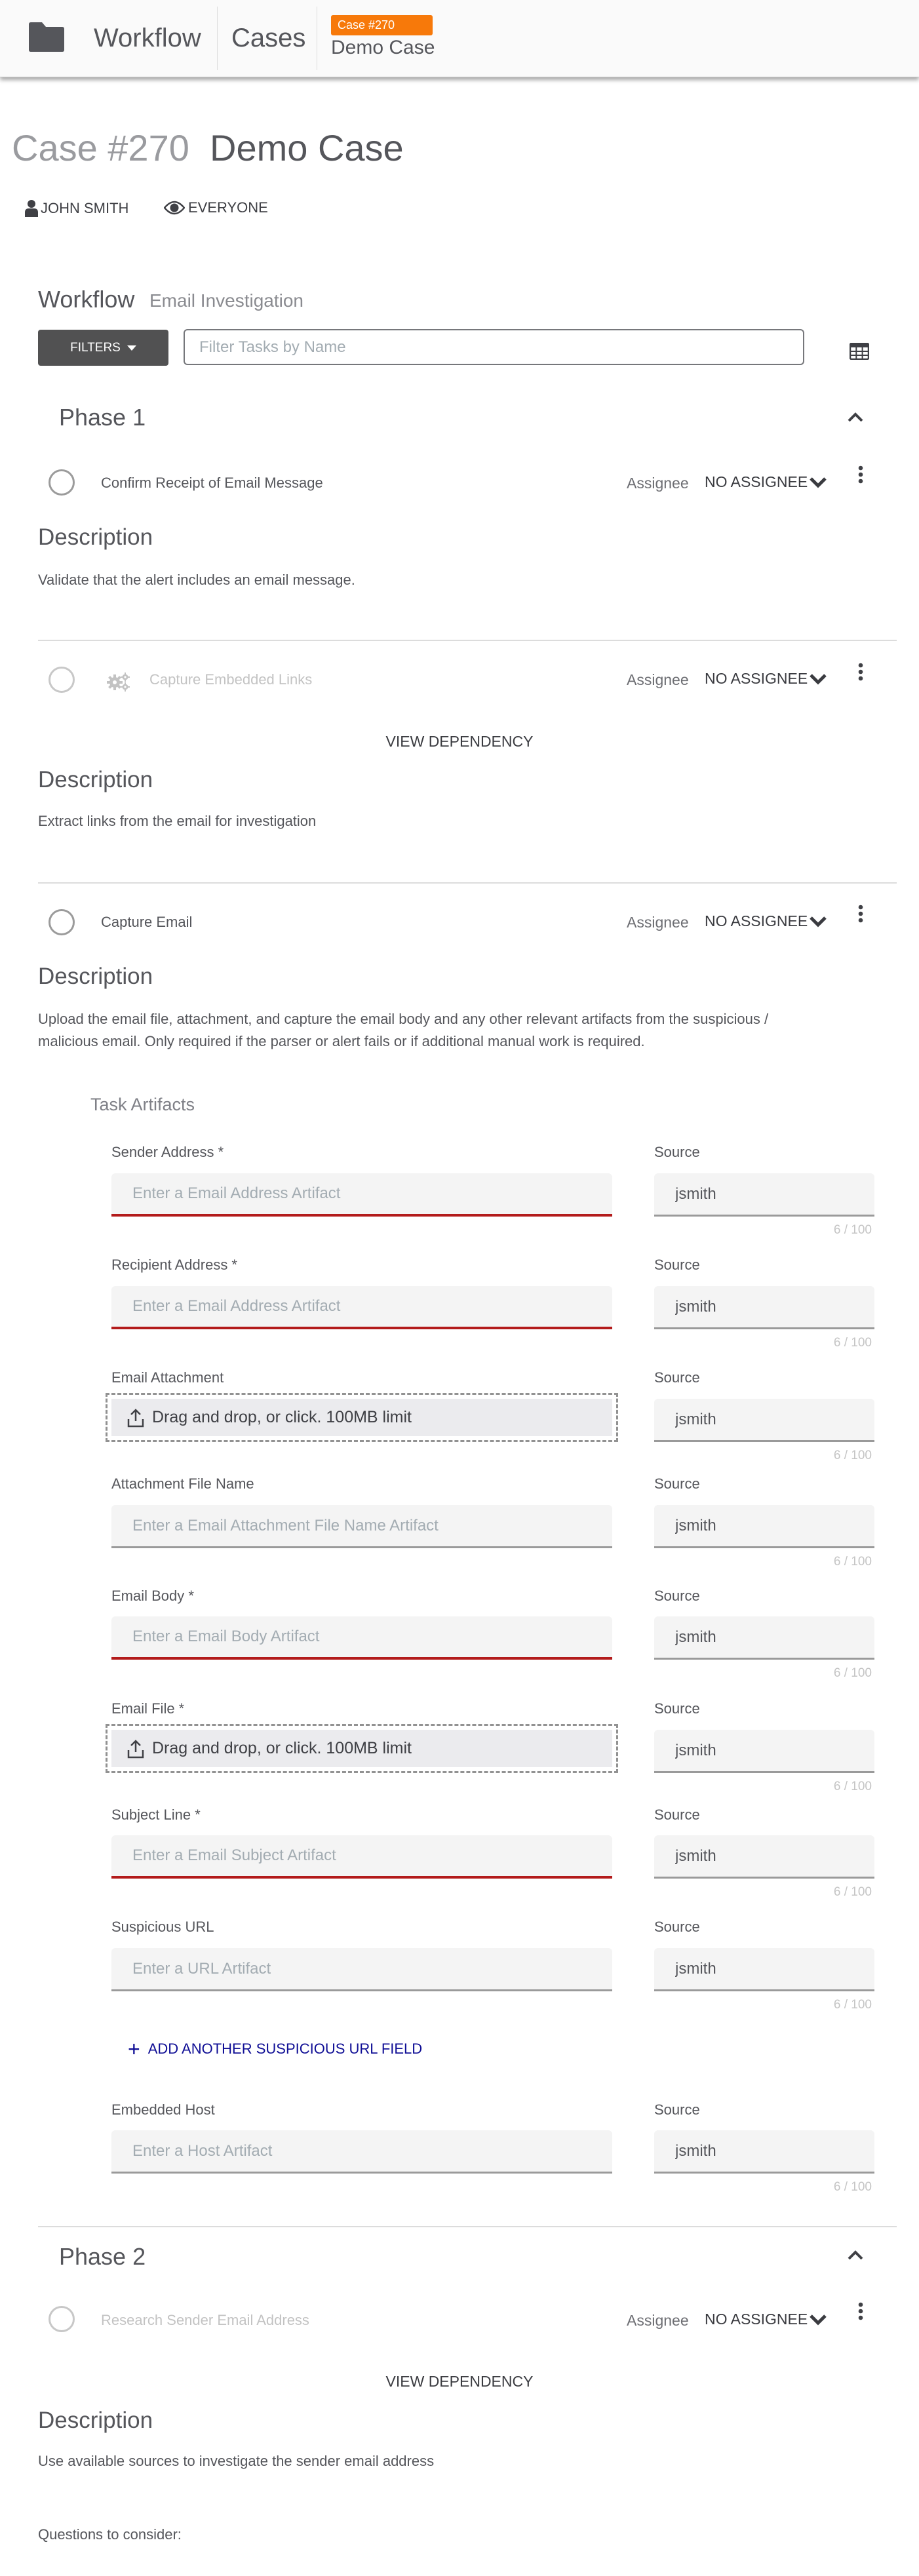 The image size is (919, 2576). I want to click on case-visibility: EVERYONE, so click(216, 207).